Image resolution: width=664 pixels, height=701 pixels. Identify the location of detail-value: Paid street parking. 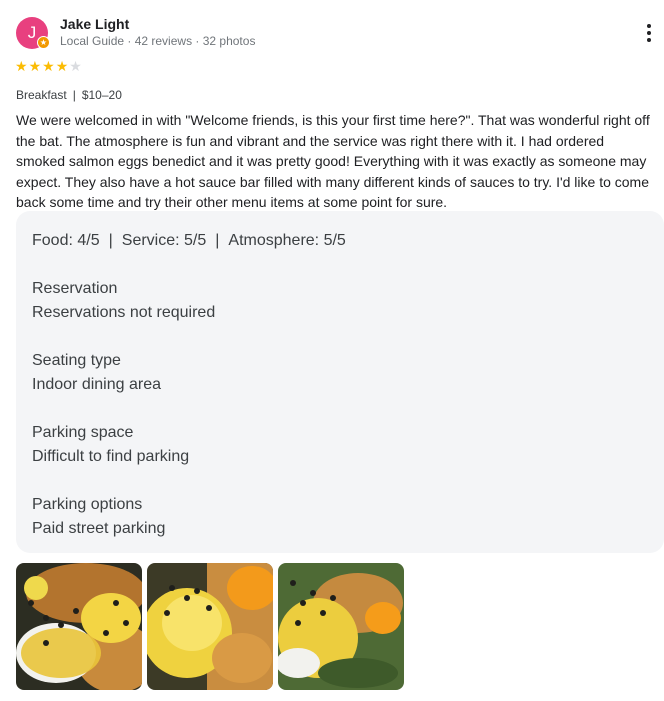
(99, 528).